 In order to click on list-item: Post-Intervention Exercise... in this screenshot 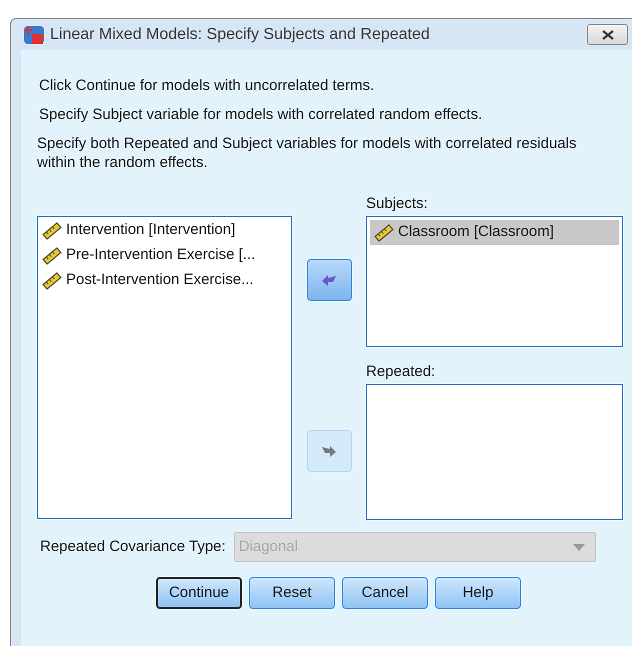, I will do `click(164, 280)`.